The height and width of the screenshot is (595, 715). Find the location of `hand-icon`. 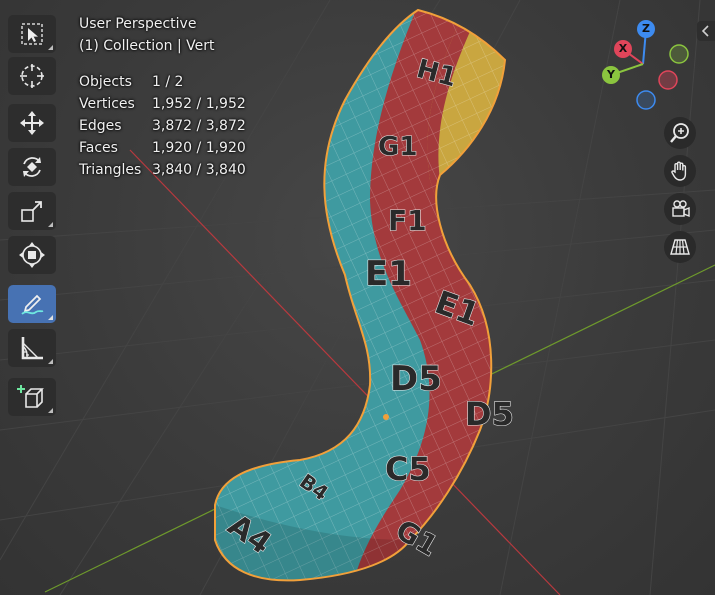

hand-icon is located at coordinates (679, 171).